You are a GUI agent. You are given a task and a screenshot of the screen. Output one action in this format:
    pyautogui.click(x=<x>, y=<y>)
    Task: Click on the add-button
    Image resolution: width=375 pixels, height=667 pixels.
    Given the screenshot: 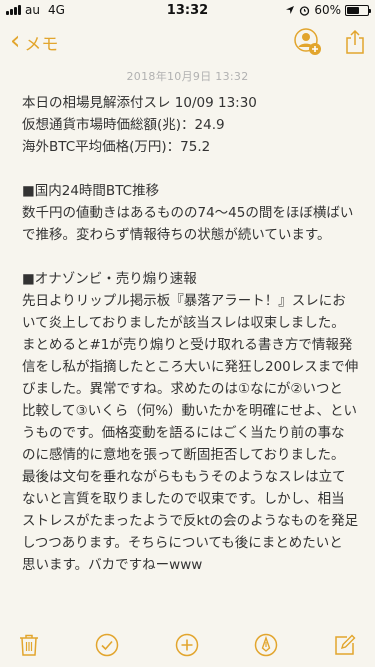 What is the action you would take?
    pyautogui.click(x=187, y=645)
    